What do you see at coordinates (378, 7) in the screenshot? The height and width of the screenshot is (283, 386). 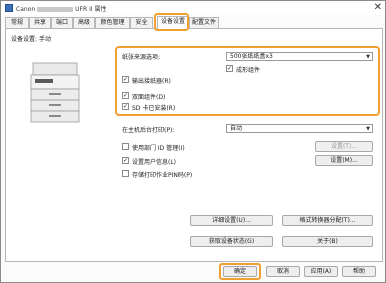 I see `close-icon: ✕` at bounding box center [378, 7].